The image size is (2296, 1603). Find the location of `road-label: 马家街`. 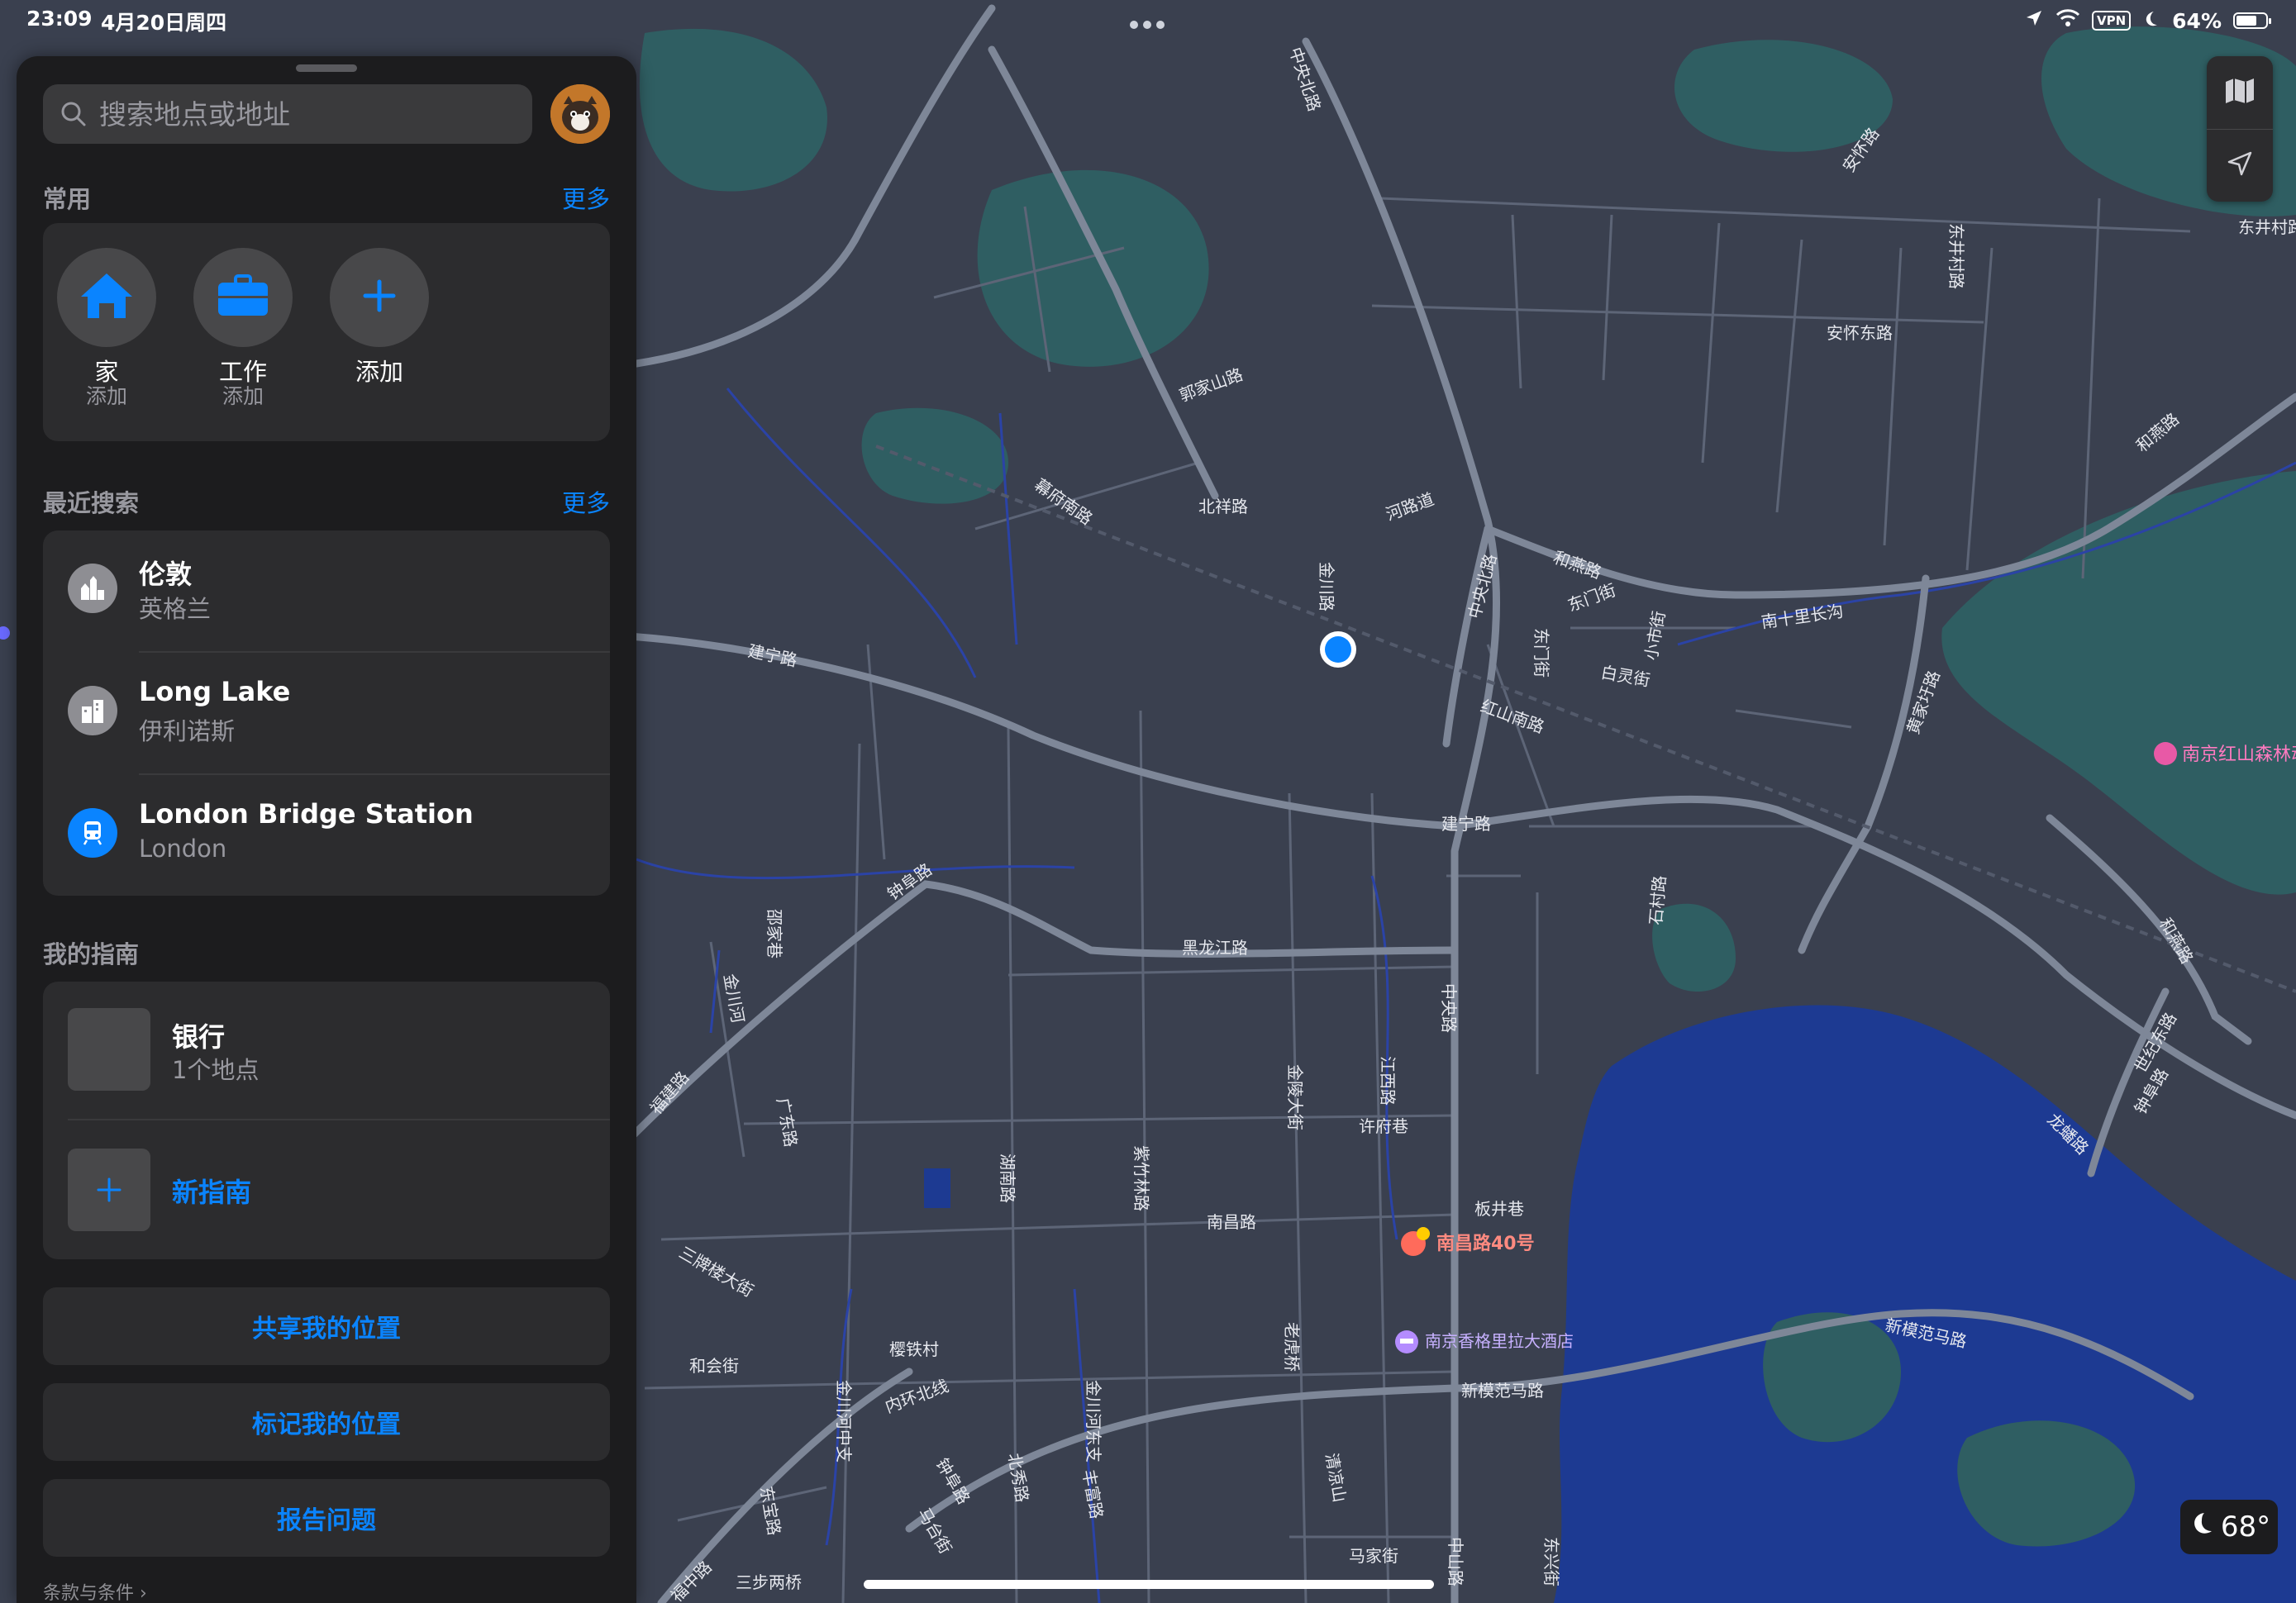

road-label: 马家街 is located at coordinates (1373, 1556).